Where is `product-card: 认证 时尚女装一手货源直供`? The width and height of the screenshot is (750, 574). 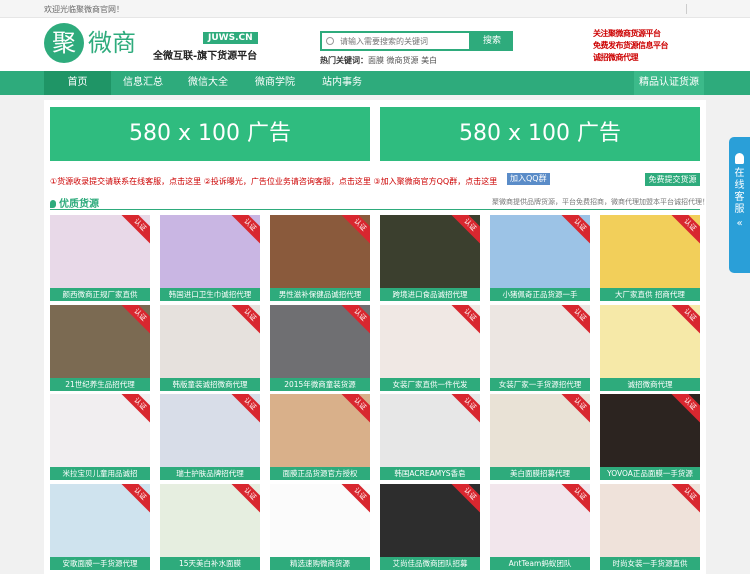
product-card: 认证 时尚女装一手货源直供 is located at coordinates (650, 527).